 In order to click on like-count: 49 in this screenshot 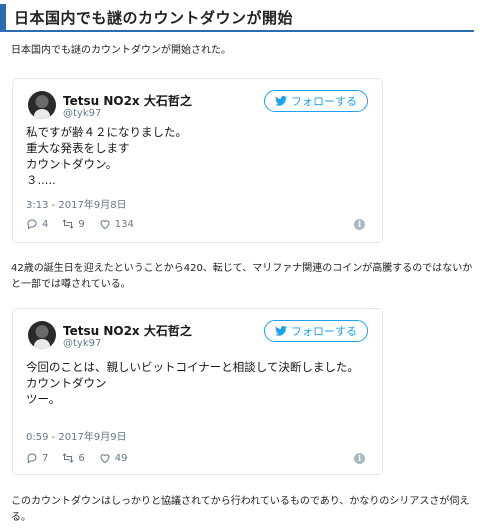, I will do `click(121, 458)`.